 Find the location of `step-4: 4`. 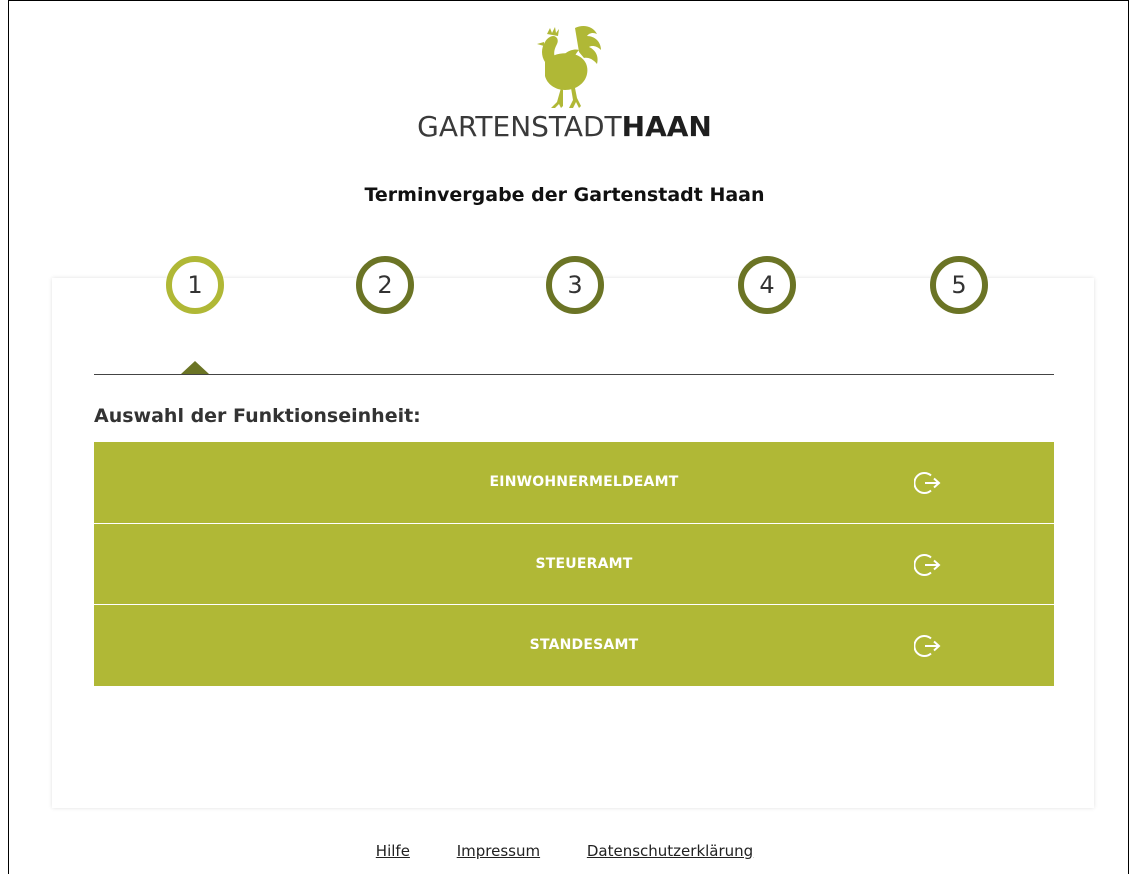

step-4: 4 is located at coordinates (767, 285).